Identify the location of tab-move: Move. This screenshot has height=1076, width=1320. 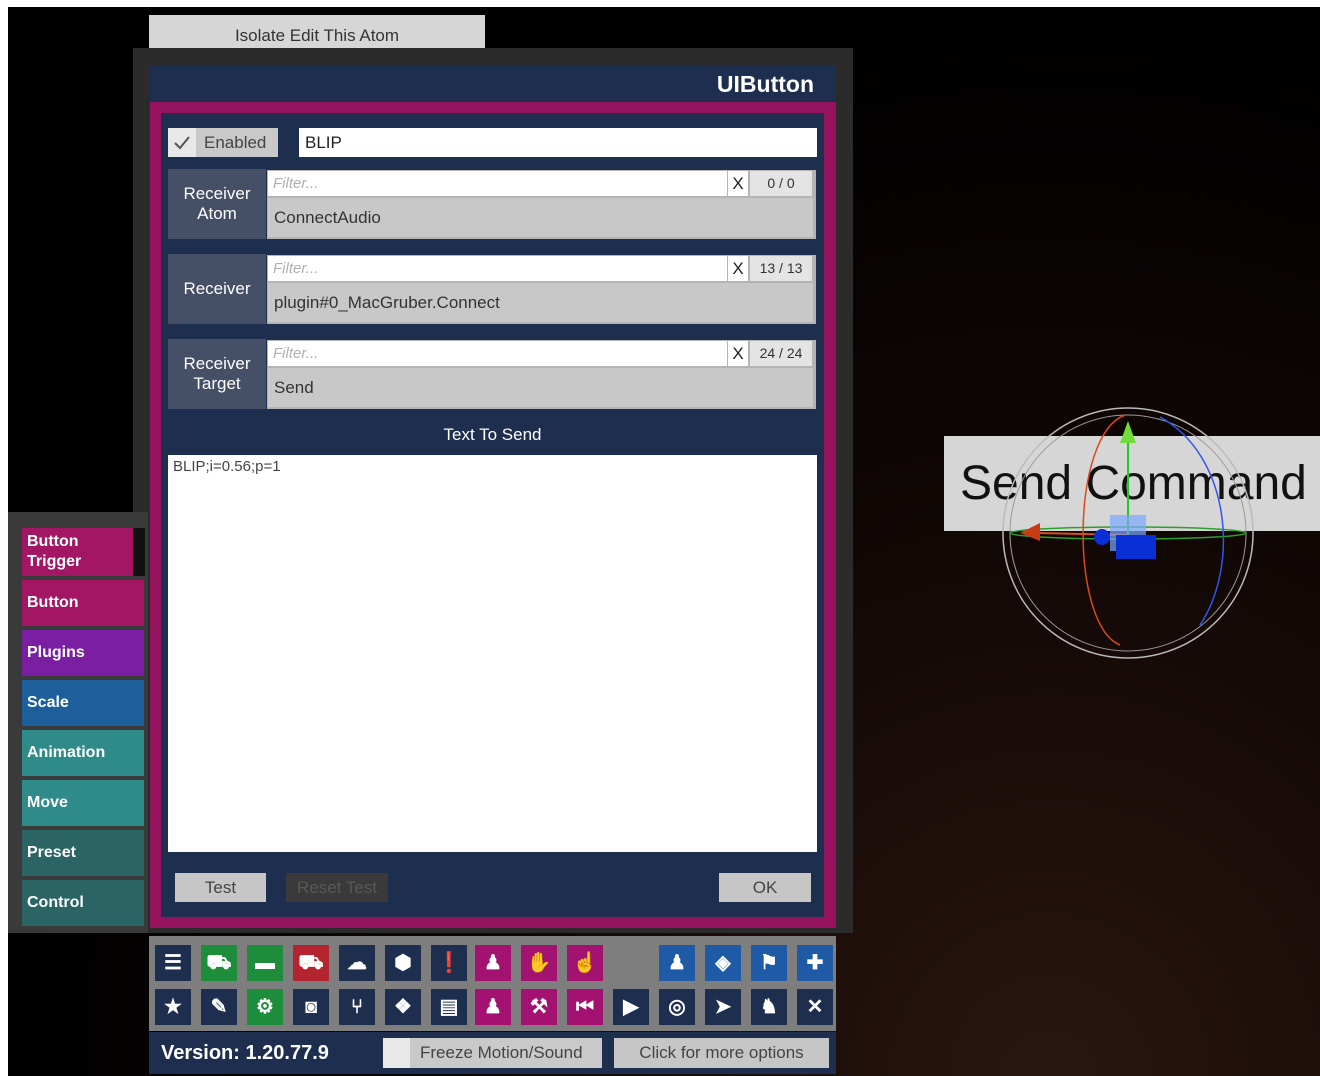
(83, 803).